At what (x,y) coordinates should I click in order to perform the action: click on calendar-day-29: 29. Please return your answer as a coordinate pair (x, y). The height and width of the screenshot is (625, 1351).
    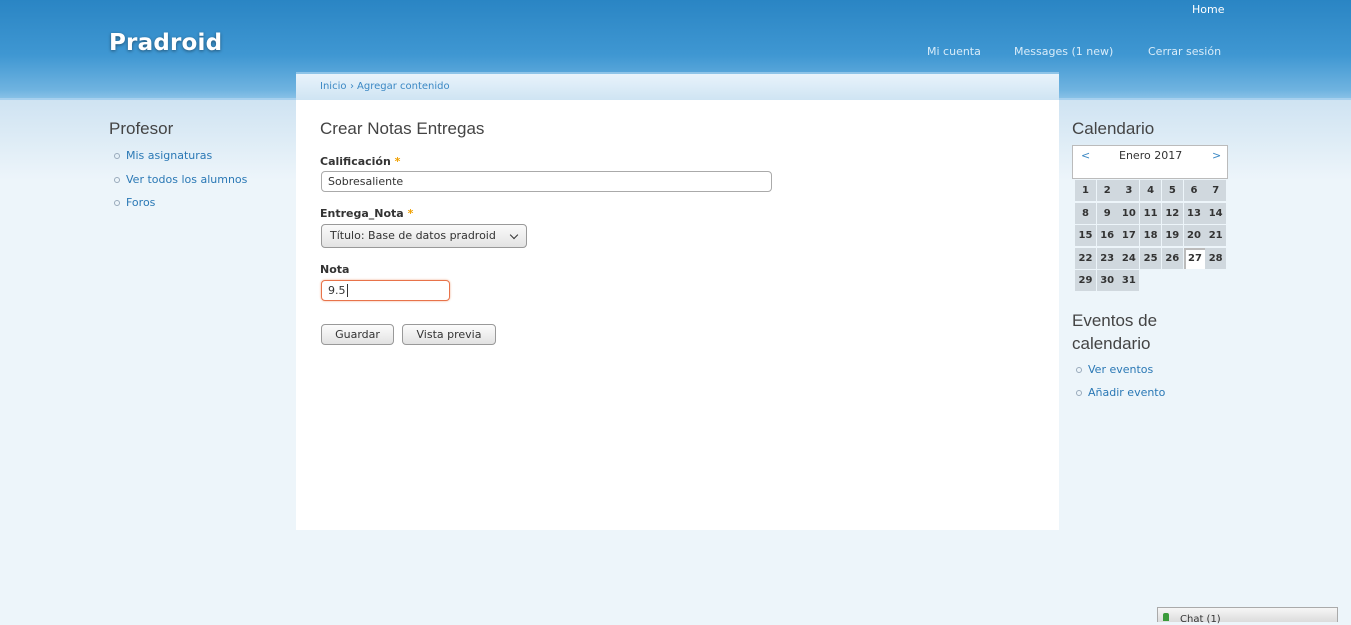
    Looking at the image, I should click on (1085, 280).